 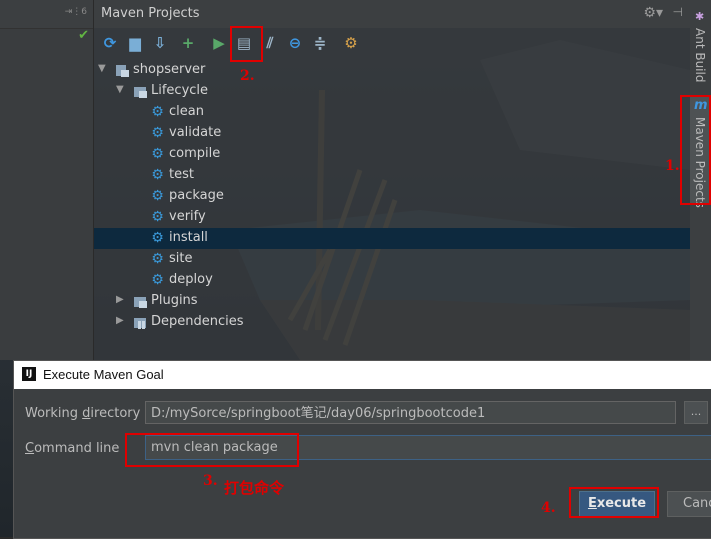 What do you see at coordinates (191, 279) in the screenshot?
I see `tree-item-label: deploy` at bounding box center [191, 279].